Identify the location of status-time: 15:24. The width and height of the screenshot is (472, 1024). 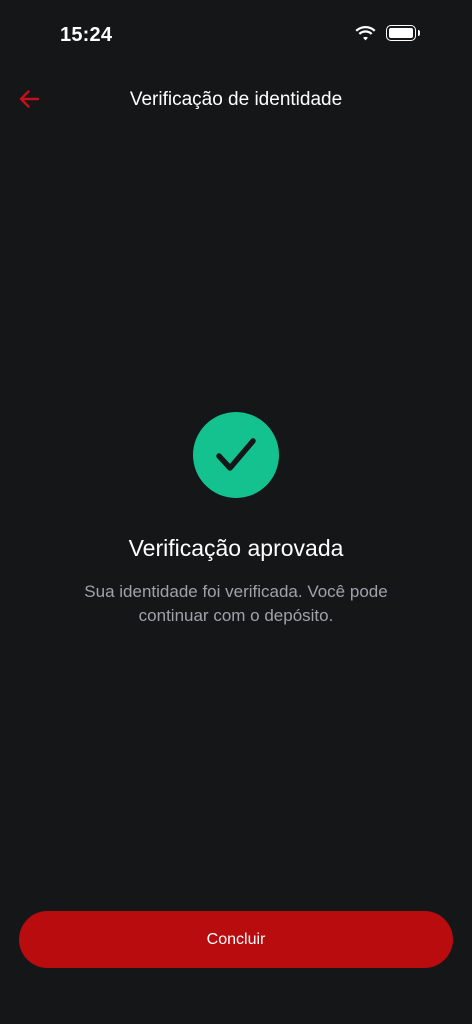
(86, 35).